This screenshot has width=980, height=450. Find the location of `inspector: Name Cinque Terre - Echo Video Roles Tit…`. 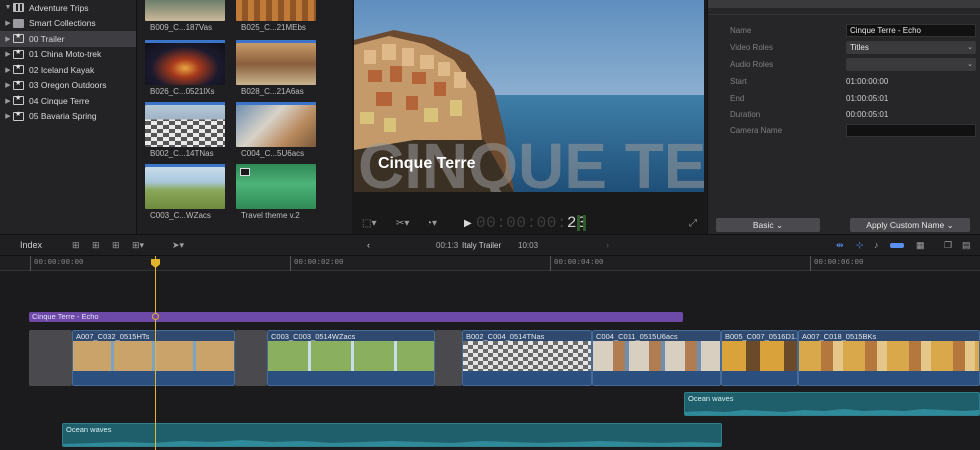

inspector: Name Cinque Terre - Echo Video Roles Tit… is located at coordinates (843, 117).